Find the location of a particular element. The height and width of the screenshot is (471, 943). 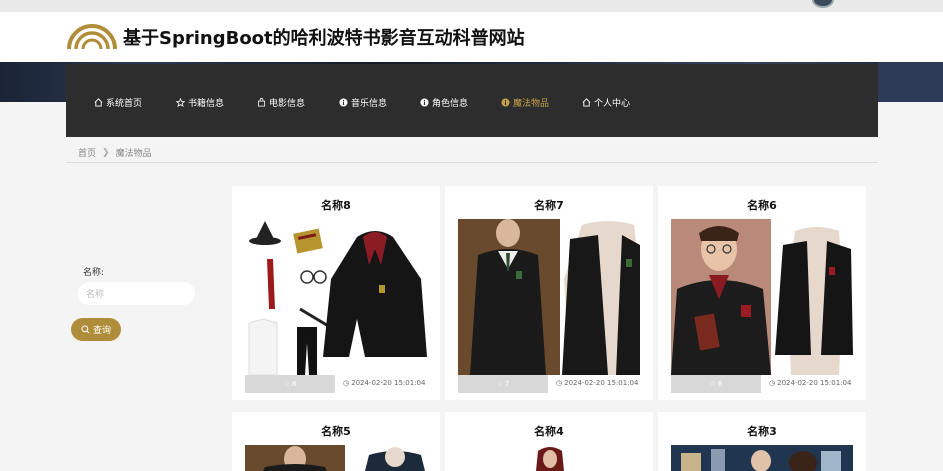

like-count: 8 is located at coordinates (294, 384).